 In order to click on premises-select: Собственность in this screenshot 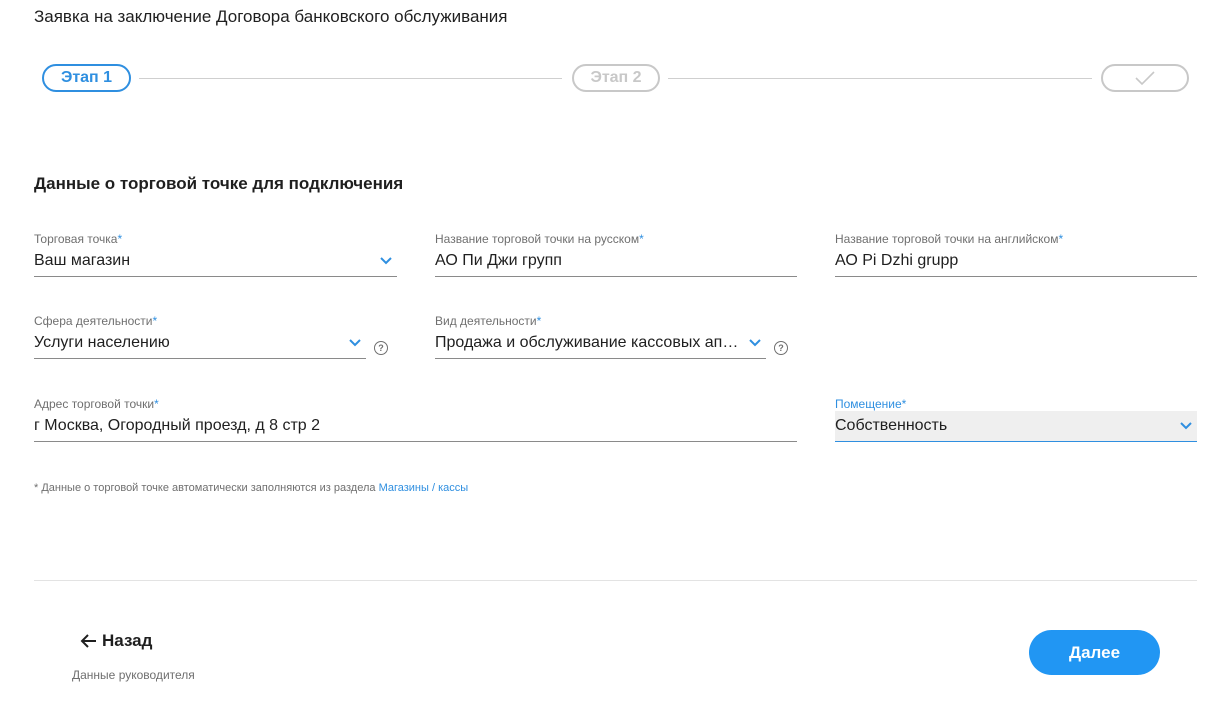, I will do `click(1016, 426)`.